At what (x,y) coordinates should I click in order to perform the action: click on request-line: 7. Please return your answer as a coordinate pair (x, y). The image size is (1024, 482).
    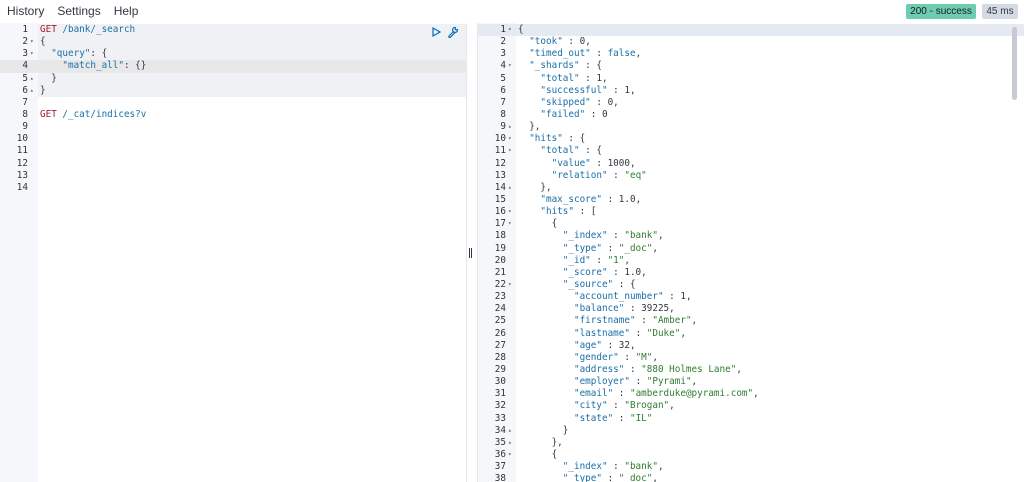
    Looking at the image, I should click on (233, 103).